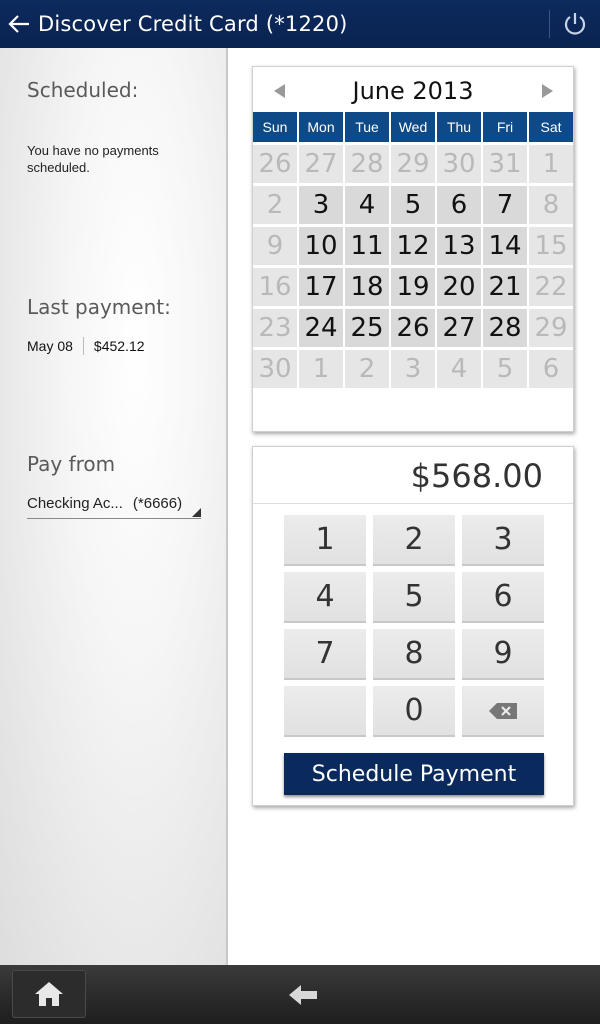 This screenshot has width=600, height=1024. Describe the element at coordinates (367, 287) in the screenshot. I see `calendar-day: 18` at that location.